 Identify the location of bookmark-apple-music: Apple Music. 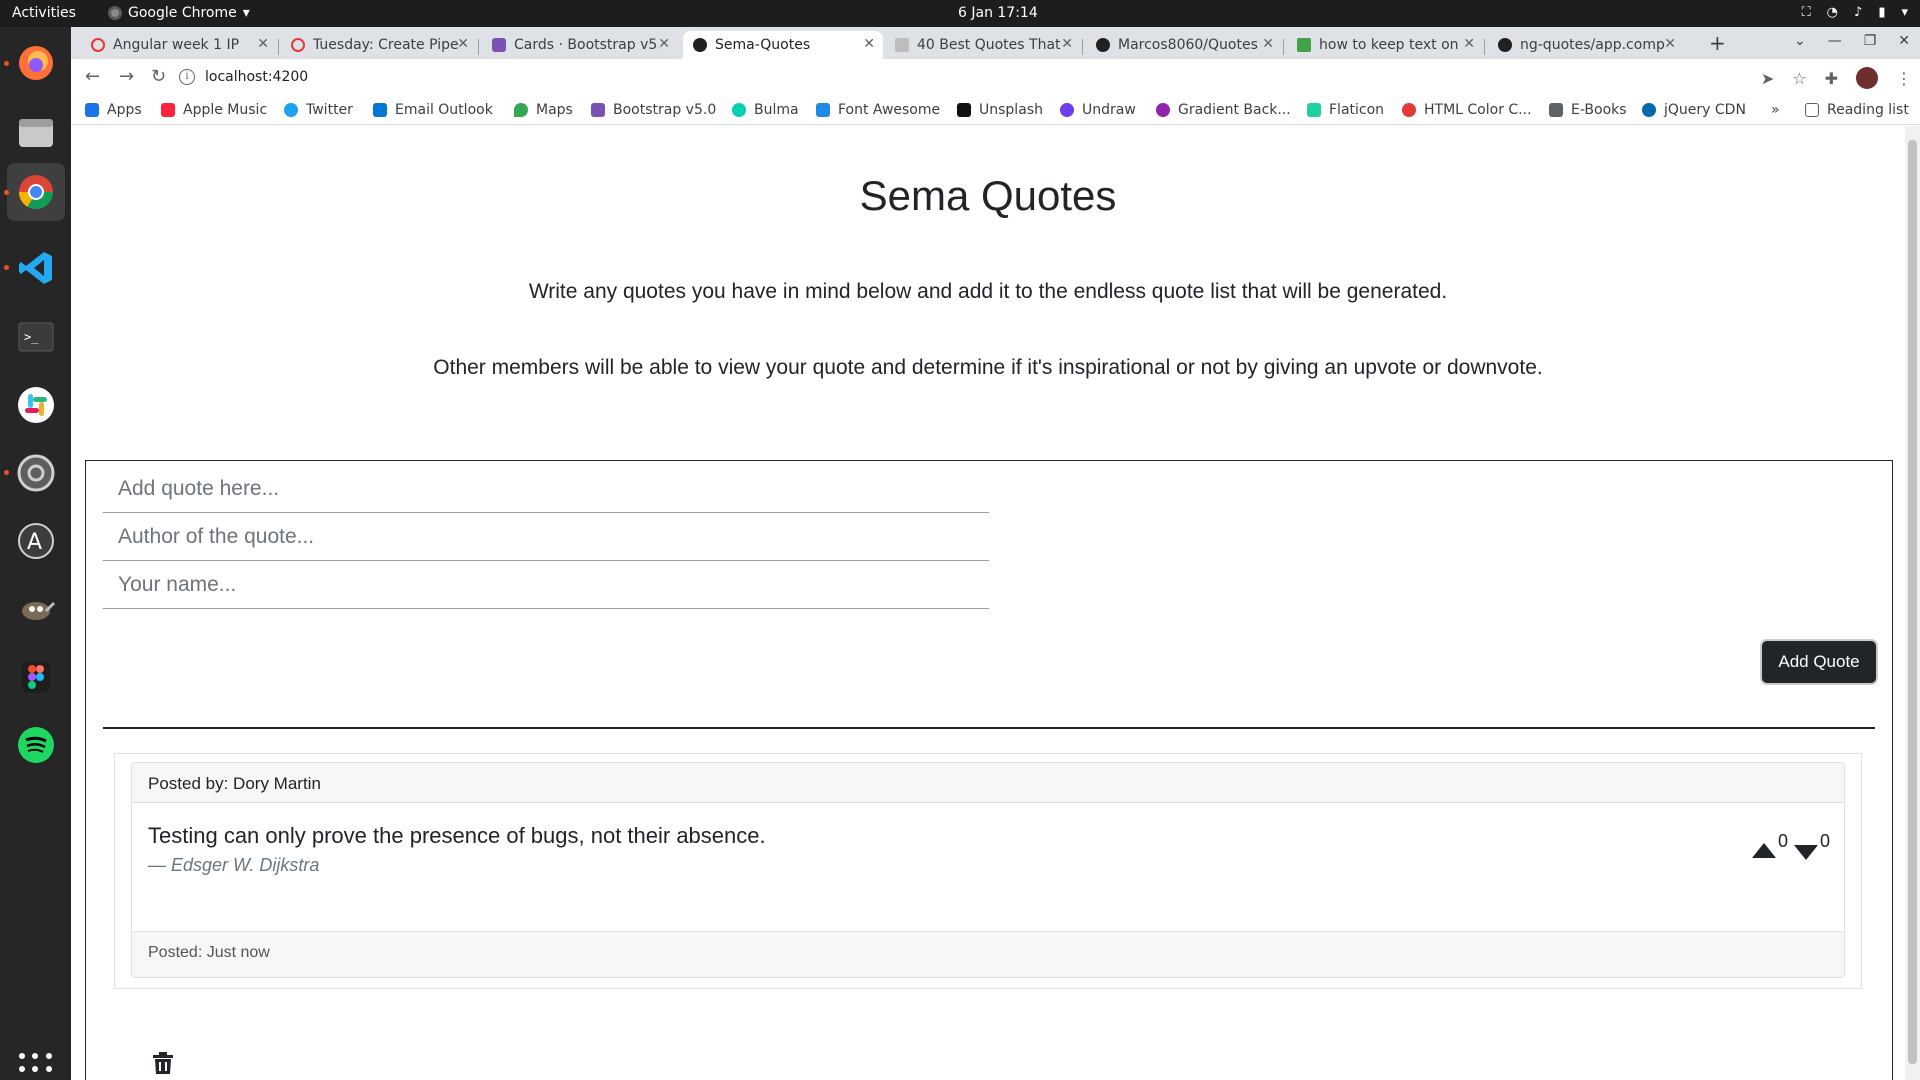
(214, 110).